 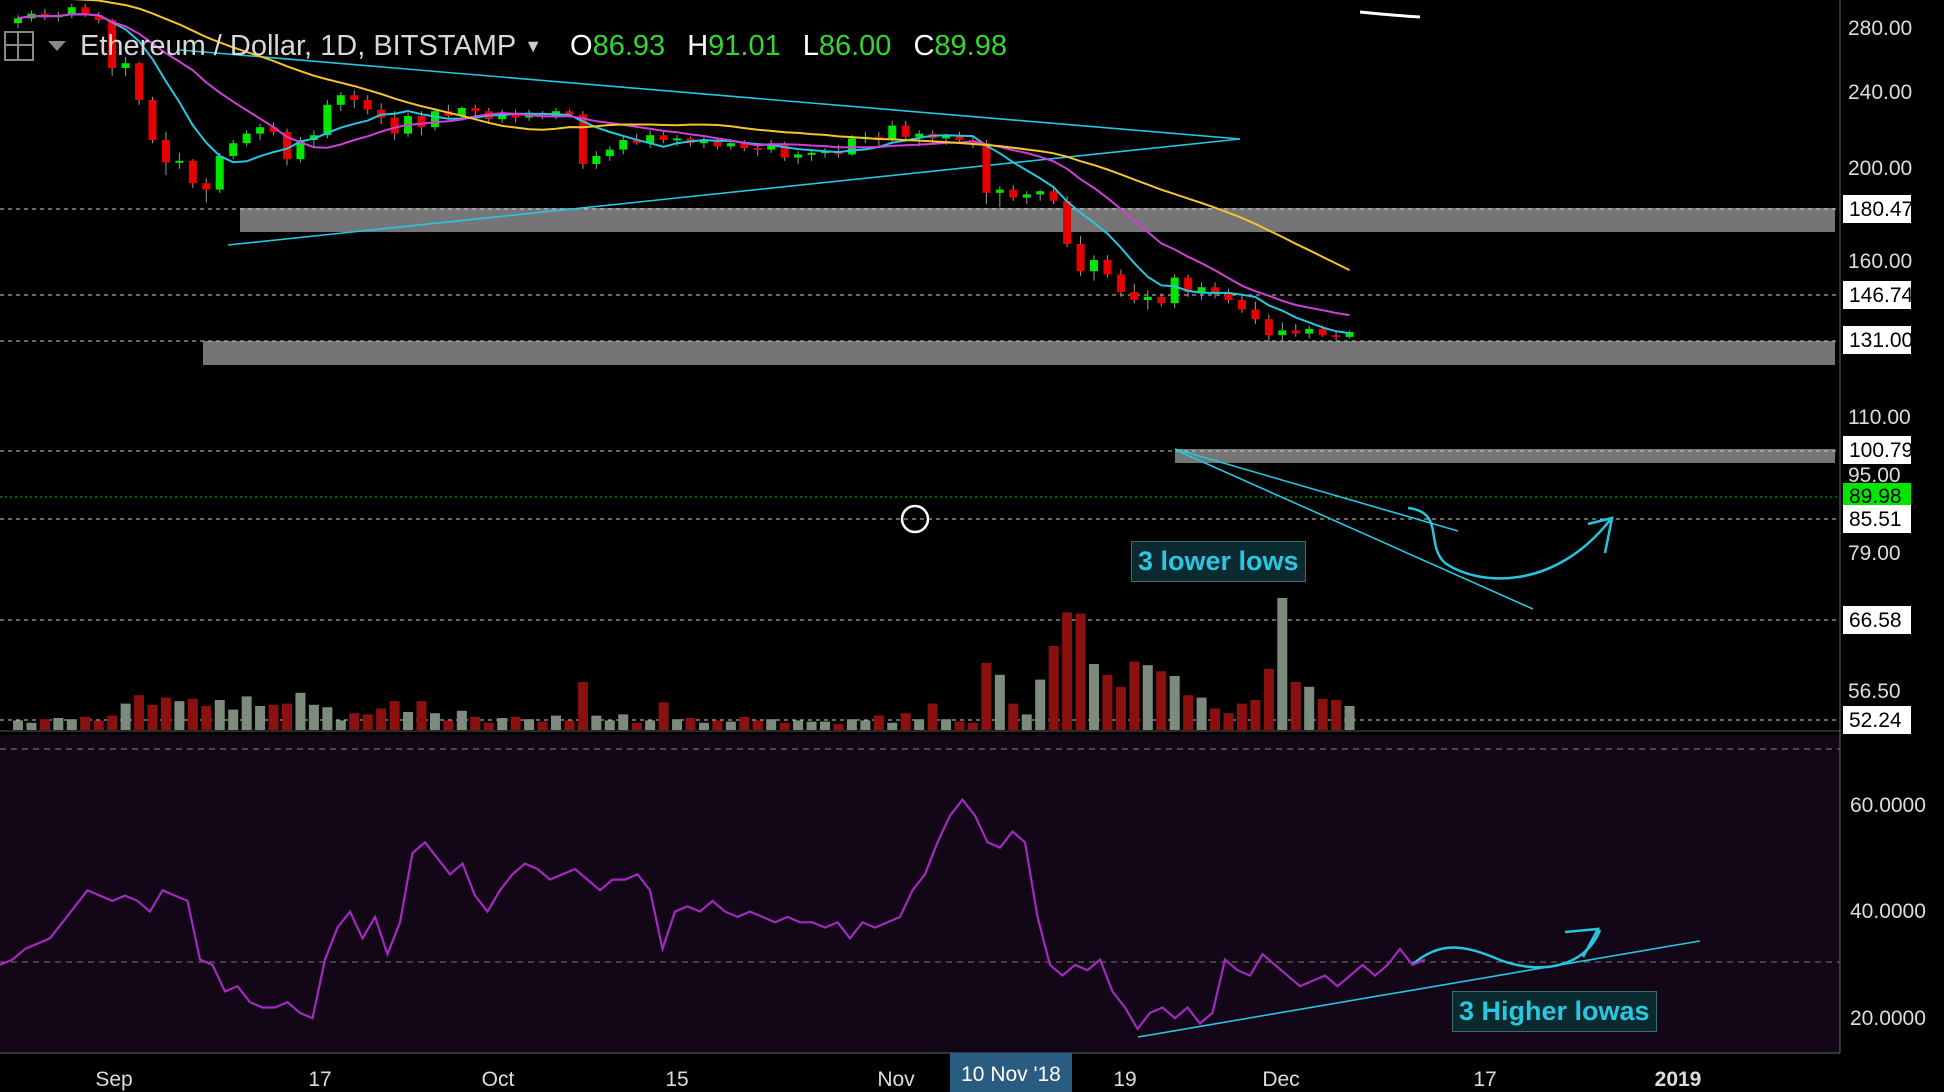 What do you see at coordinates (1484, 1079) in the screenshot?
I see `time-tick-17-dec: 17` at bounding box center [1484, 1079].